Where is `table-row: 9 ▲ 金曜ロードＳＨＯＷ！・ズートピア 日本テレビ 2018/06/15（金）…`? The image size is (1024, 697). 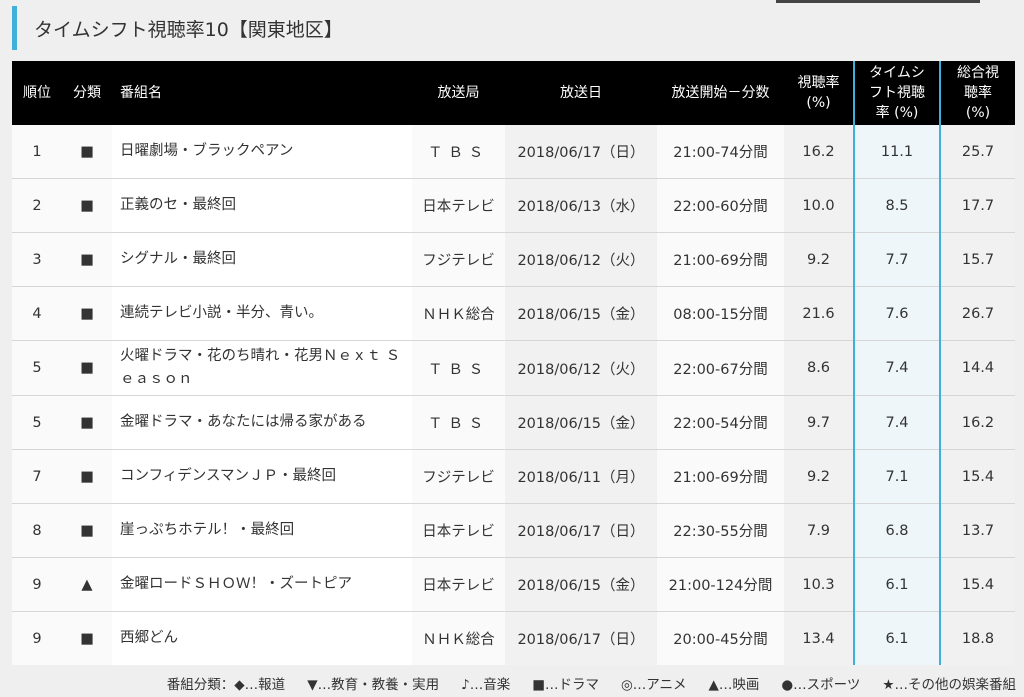 table-row: 9 ▲ 金曜ロードＳＨＯＷ！・ズートピア 日本テレビ 2018/06/15（金）… is located at coordinates (513, 584).